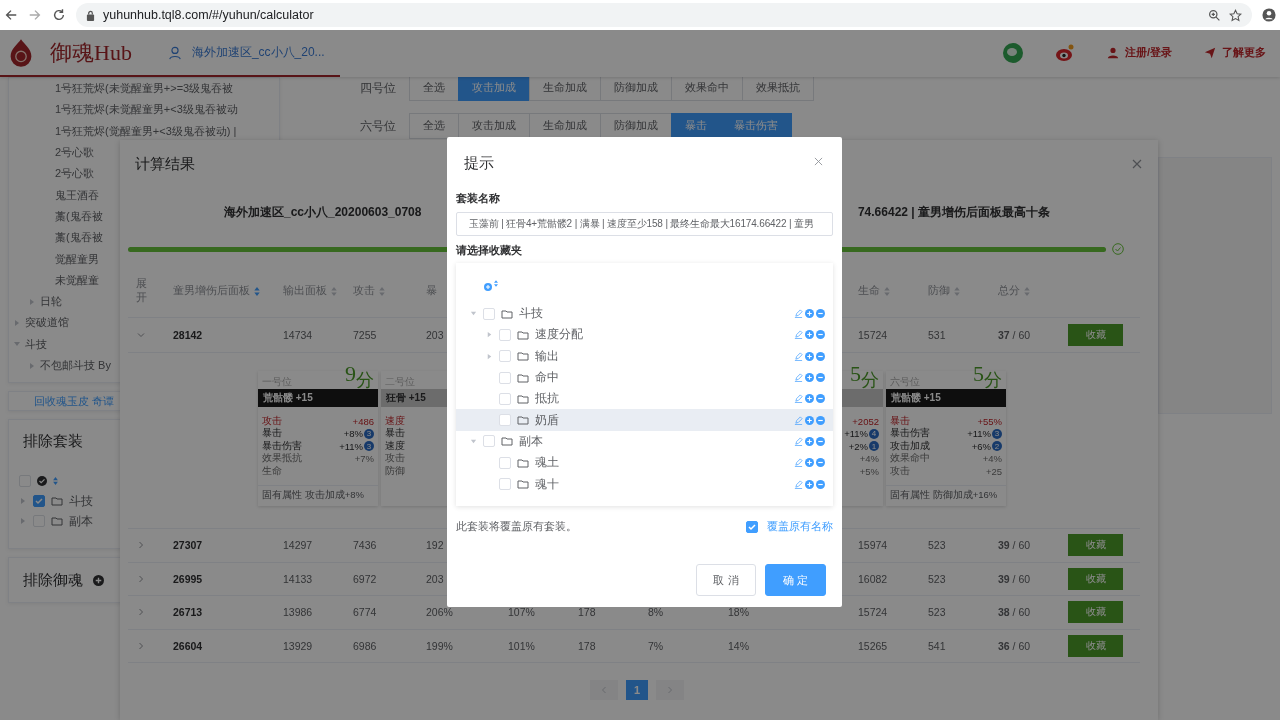  Describe the element at coordinates (431, 291) in the screenshot. I see `column-header: 暴` at that location.